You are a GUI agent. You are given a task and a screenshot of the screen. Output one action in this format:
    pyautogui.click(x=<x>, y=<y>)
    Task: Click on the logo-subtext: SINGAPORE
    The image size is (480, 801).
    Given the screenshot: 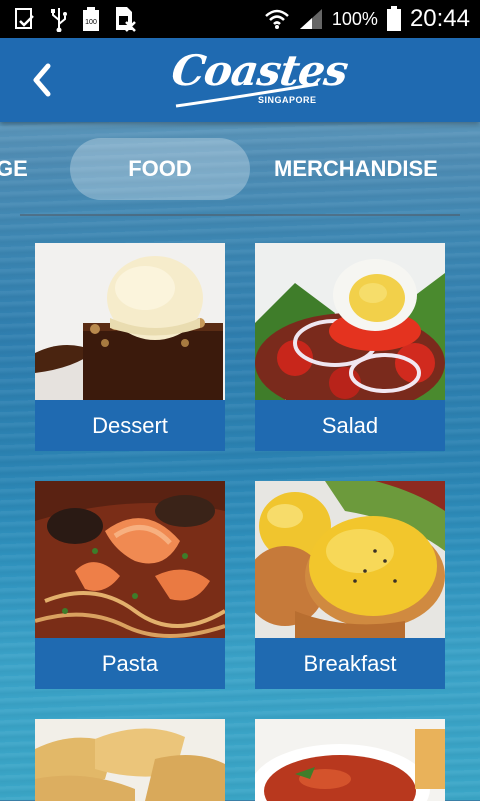 What is the action you would take?
    pyautogui.click(x=287, y=100)
    